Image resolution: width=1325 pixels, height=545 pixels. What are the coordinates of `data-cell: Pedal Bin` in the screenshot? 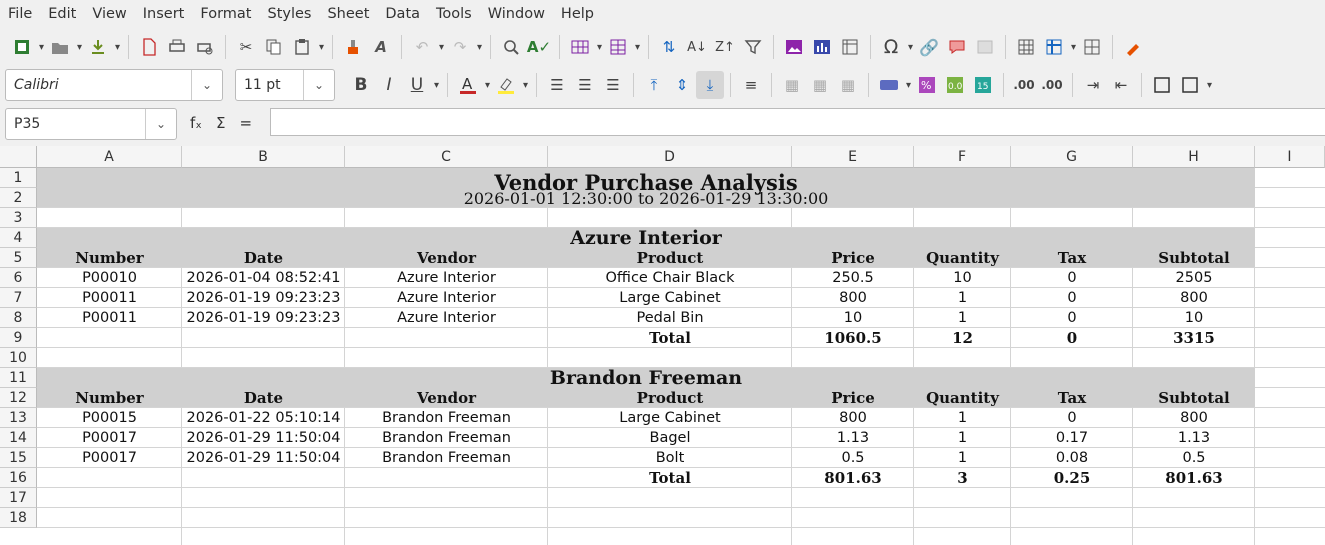 It's located at (670, 318).